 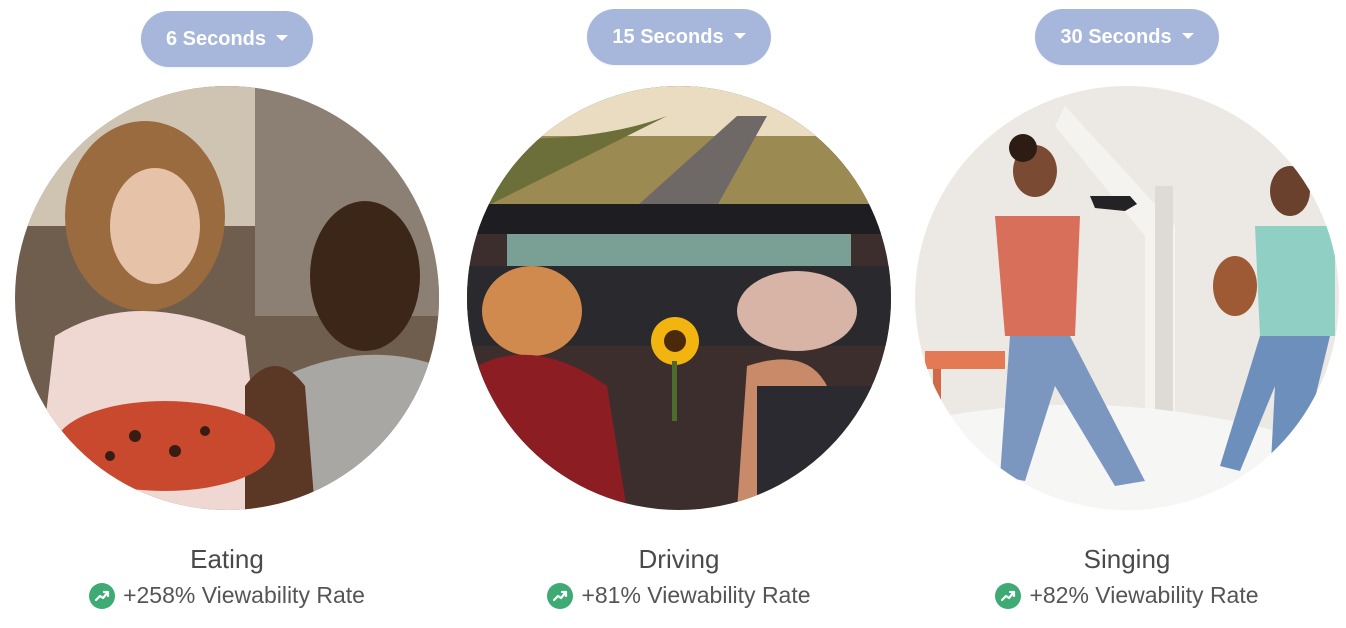 What do you see at coordinates (227, 559) in the screenshot?
I see `card-title: Eating` at bounding box center [227, 559].